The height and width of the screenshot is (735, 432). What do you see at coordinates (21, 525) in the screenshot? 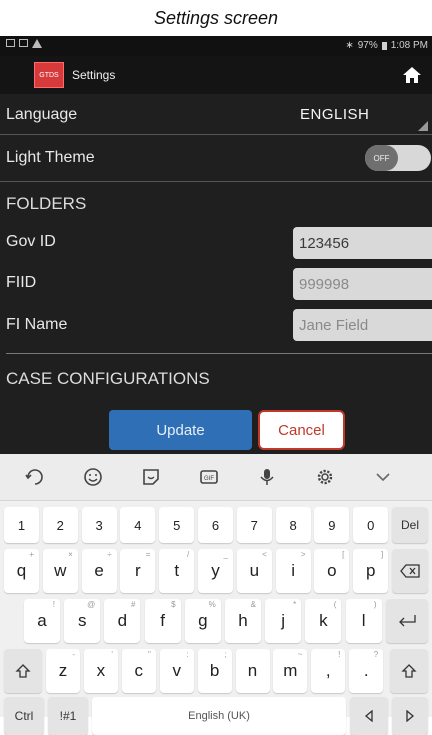
I see `number-key: 1` at bounding box center [21, 525].